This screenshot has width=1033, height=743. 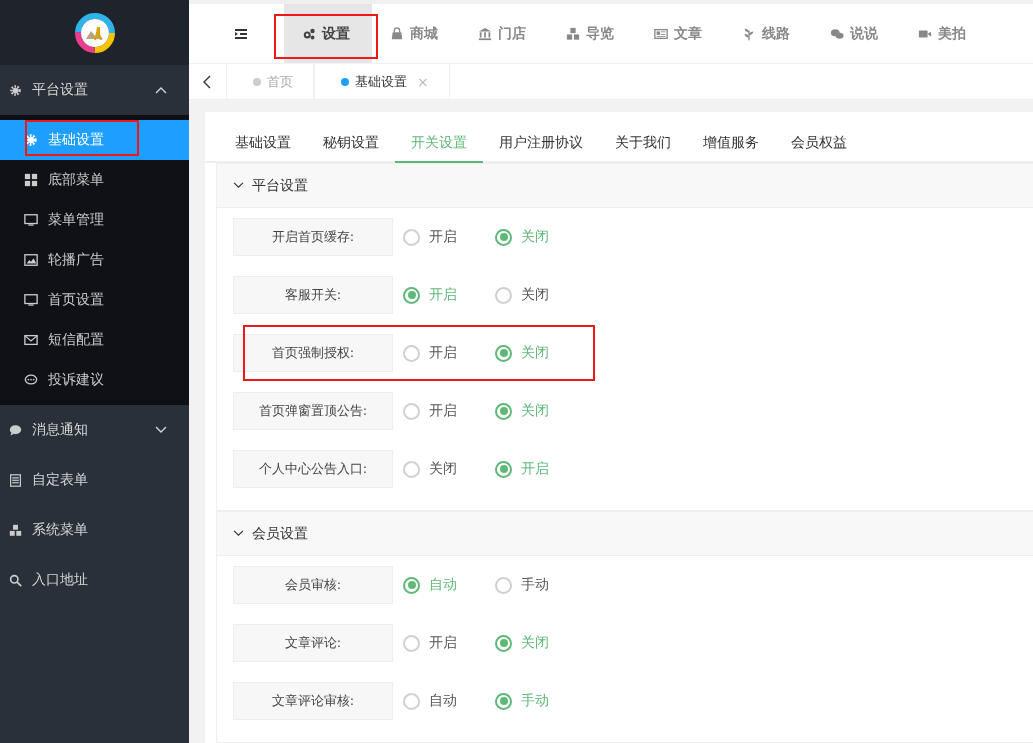 What do you see at coordinates (680, 34) in the screenshot?
I see `nav-item: 文章` at bounding box center [680, 34].